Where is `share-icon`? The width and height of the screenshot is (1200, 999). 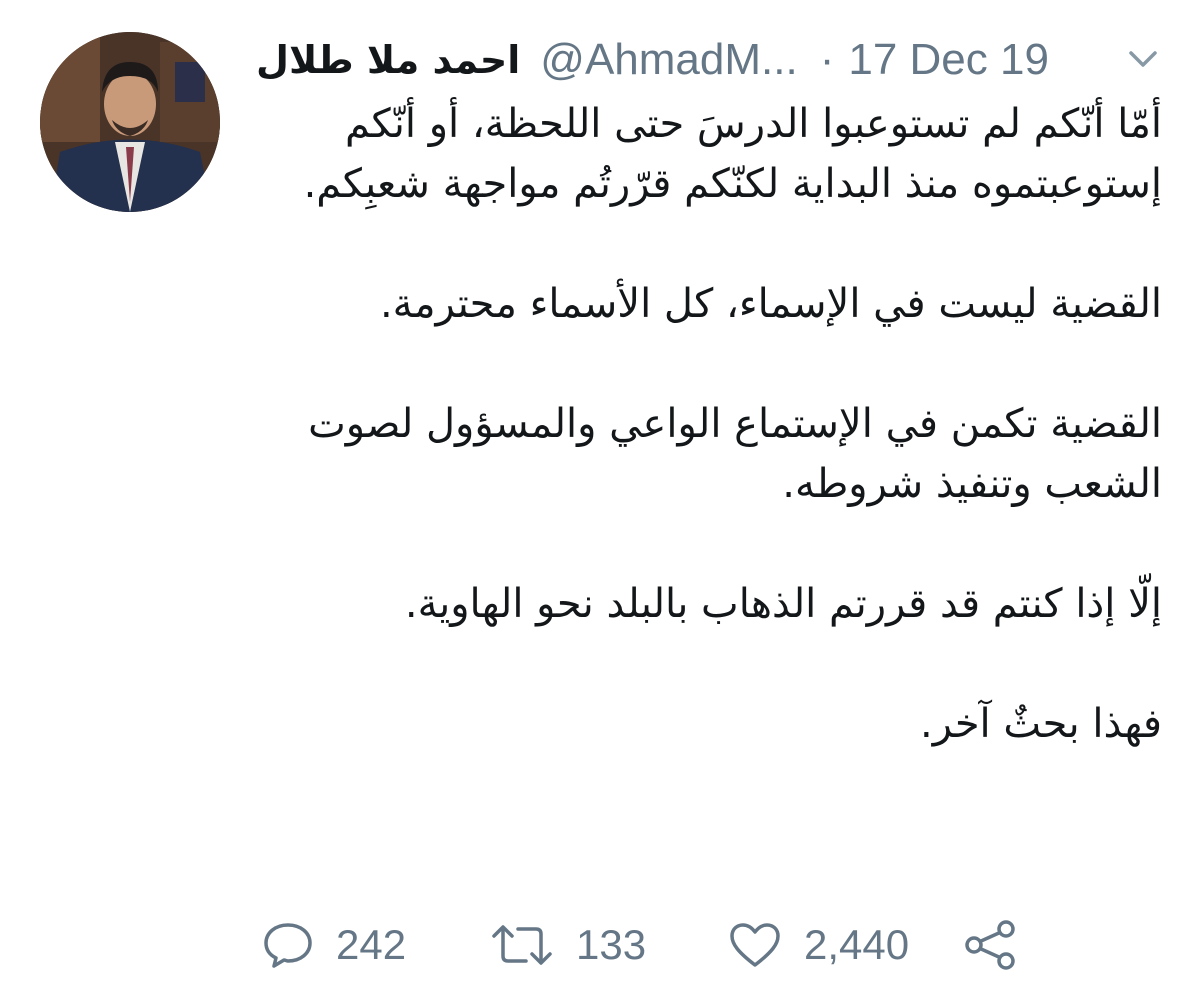
share-icon is located at coordinates (990, 945).